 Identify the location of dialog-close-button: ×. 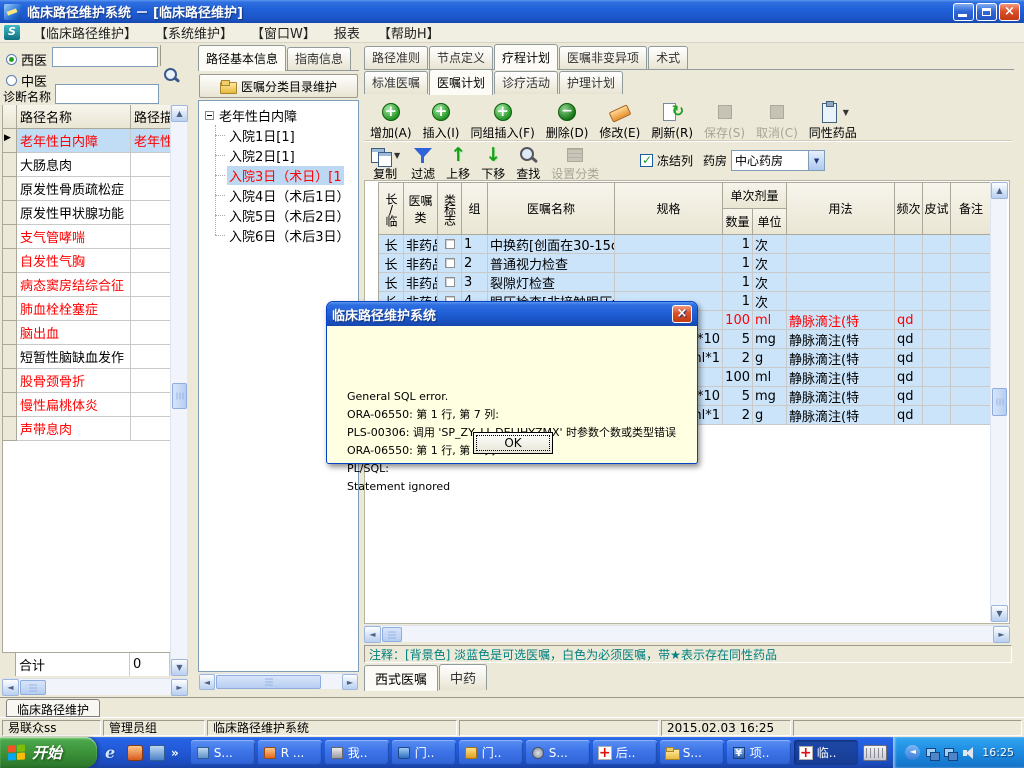
(682, 314).